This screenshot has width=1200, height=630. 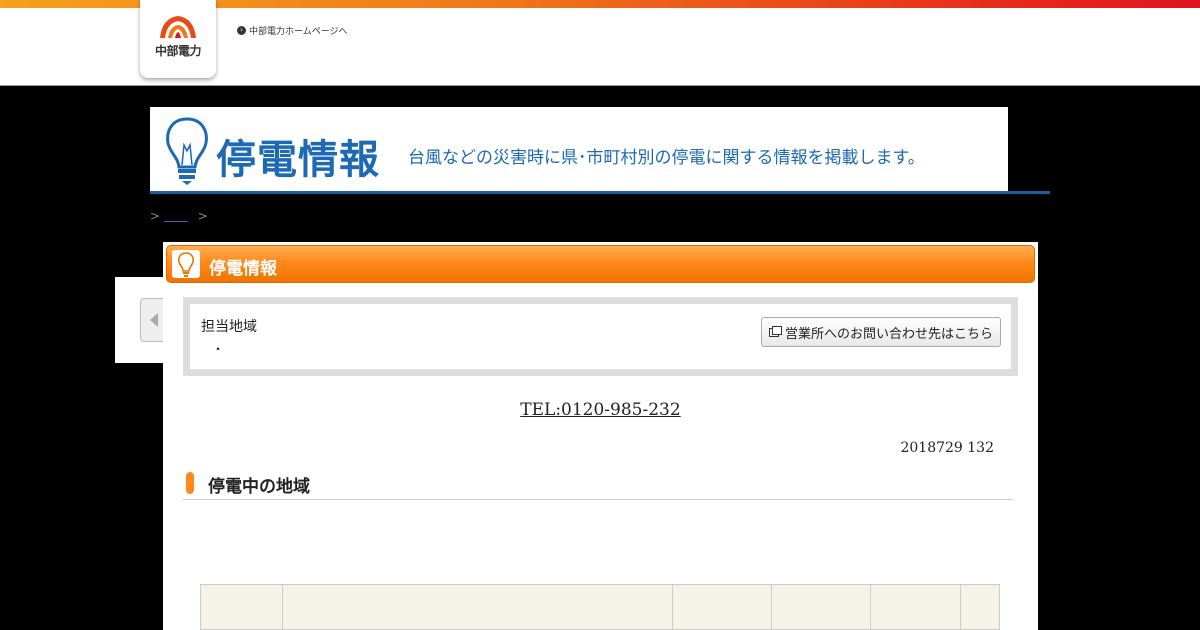 What do you see at coordinates (600, 43) in the screenshot?
I see `site-header: 中部電力 › 中部電力ホームページへ` at bounding box center [600, 43].